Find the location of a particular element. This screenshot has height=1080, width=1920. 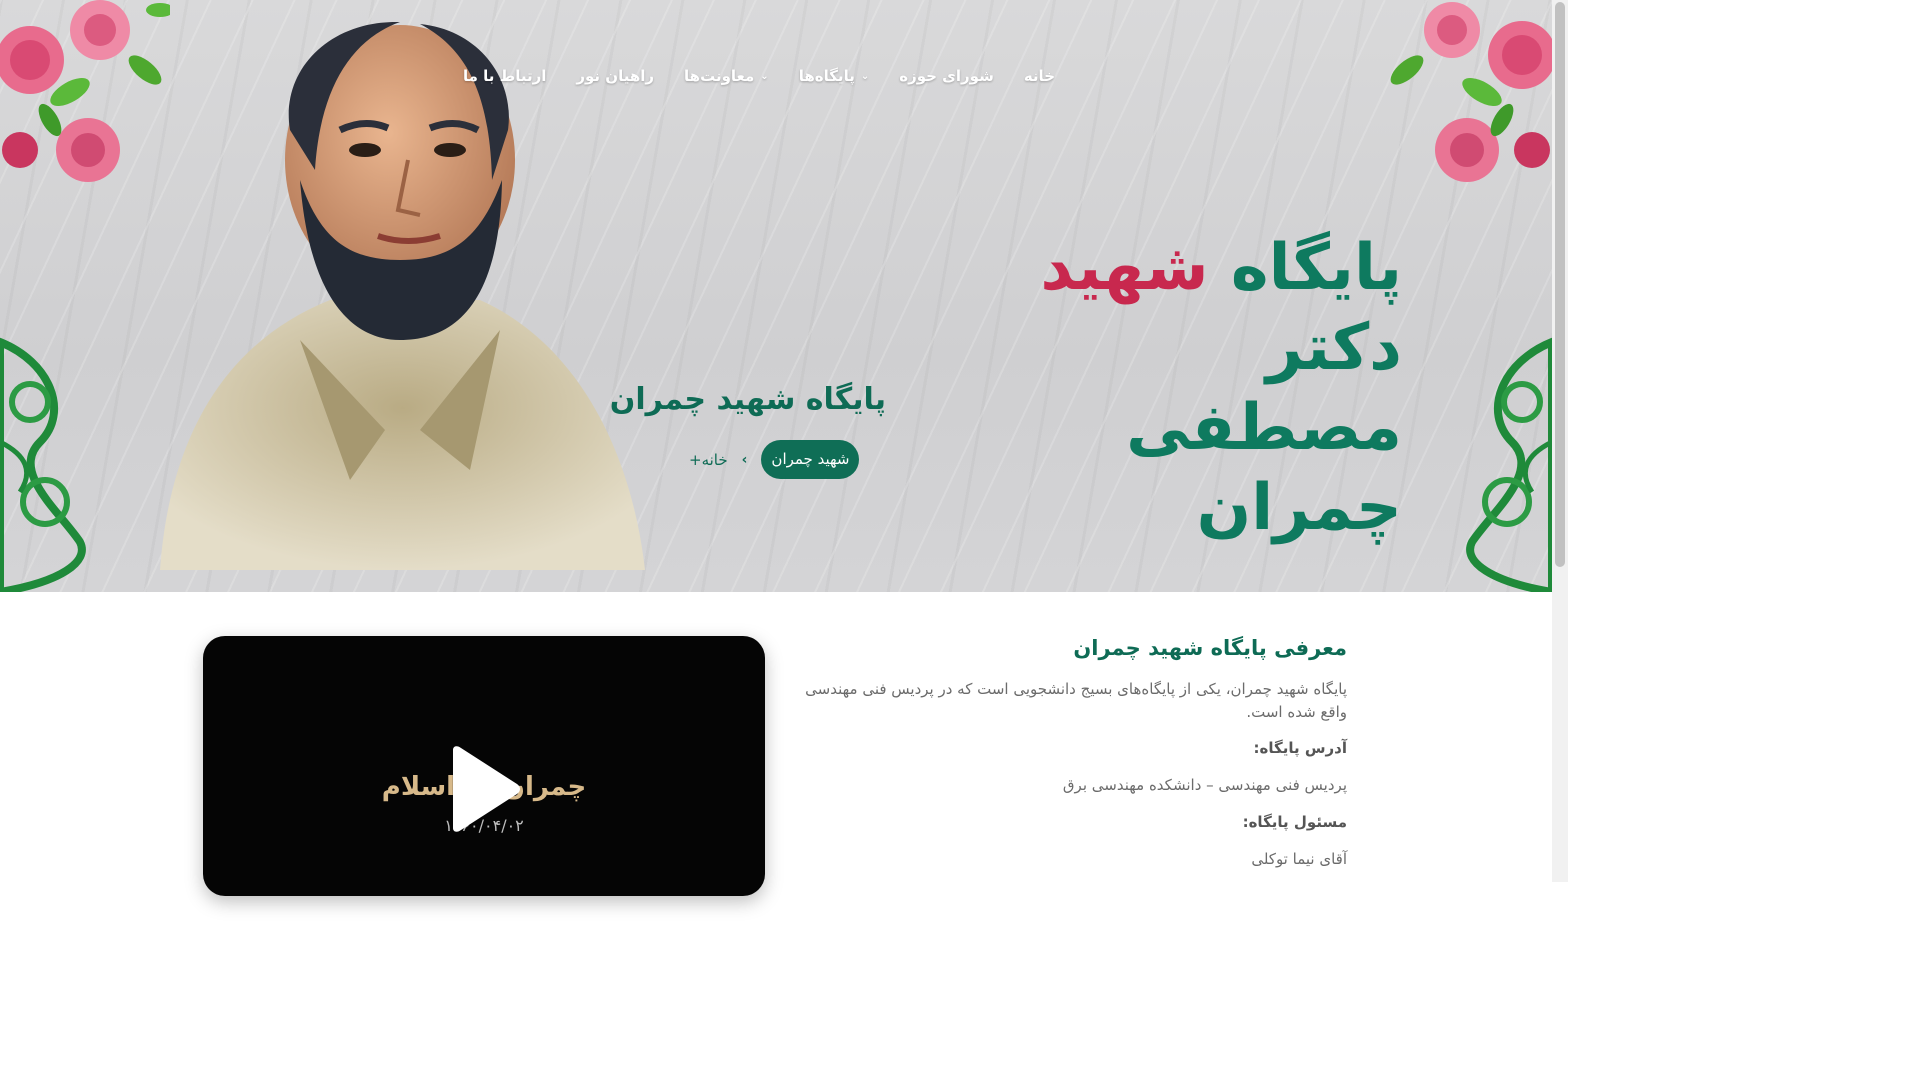

nav-item-rahian-noor: راهیان نور is located at coordinates (615, 76).